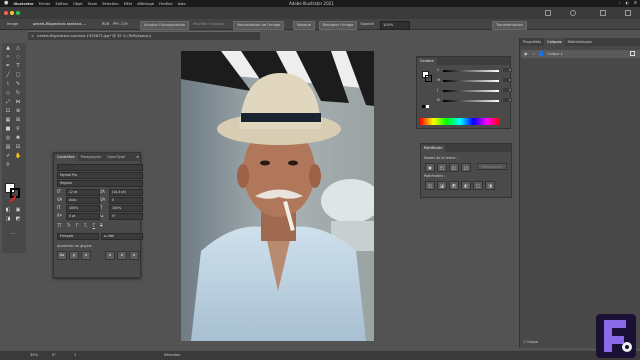  What do you see at coordinates (66, 157) in the screenshot?
I see `tab-caractere: Caractère` at bounding box center [66, 157].